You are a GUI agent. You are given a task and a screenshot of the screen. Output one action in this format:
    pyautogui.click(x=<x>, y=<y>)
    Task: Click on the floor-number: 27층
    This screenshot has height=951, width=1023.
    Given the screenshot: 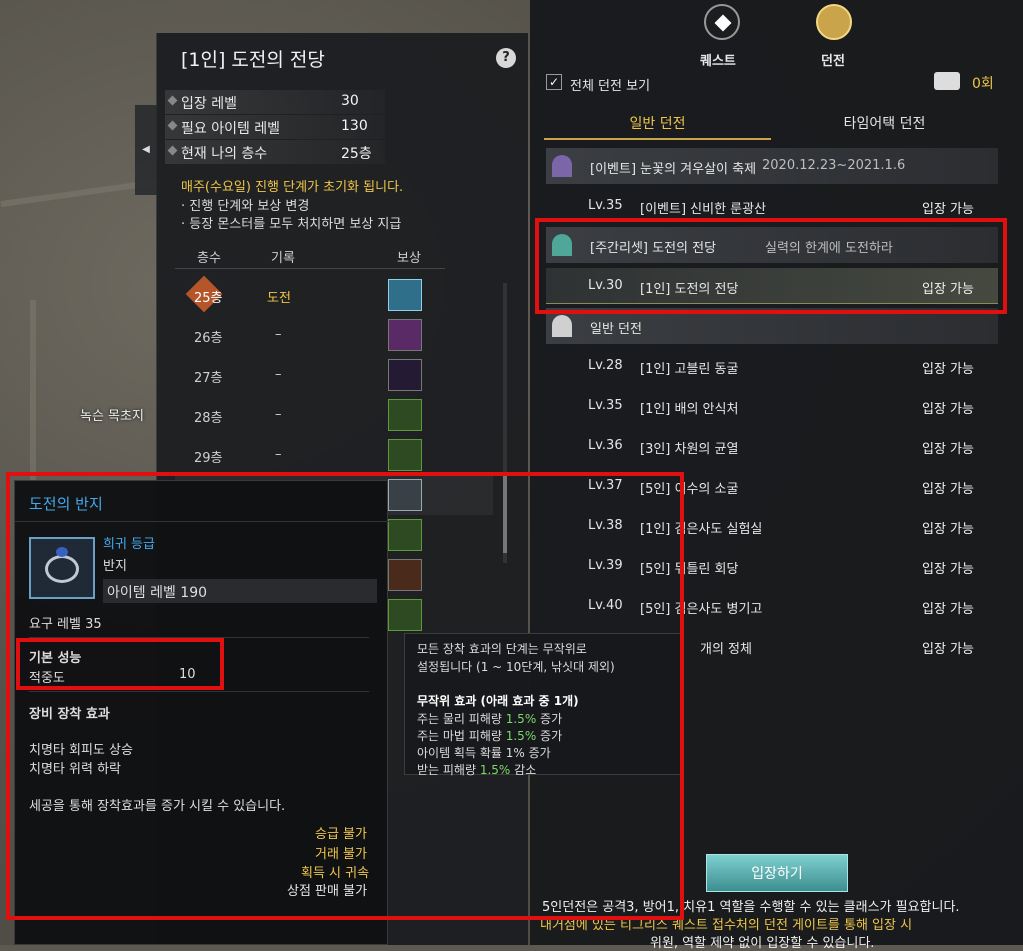 What is the action you would take?
    pyautogui.click(x=208, y=378)
    